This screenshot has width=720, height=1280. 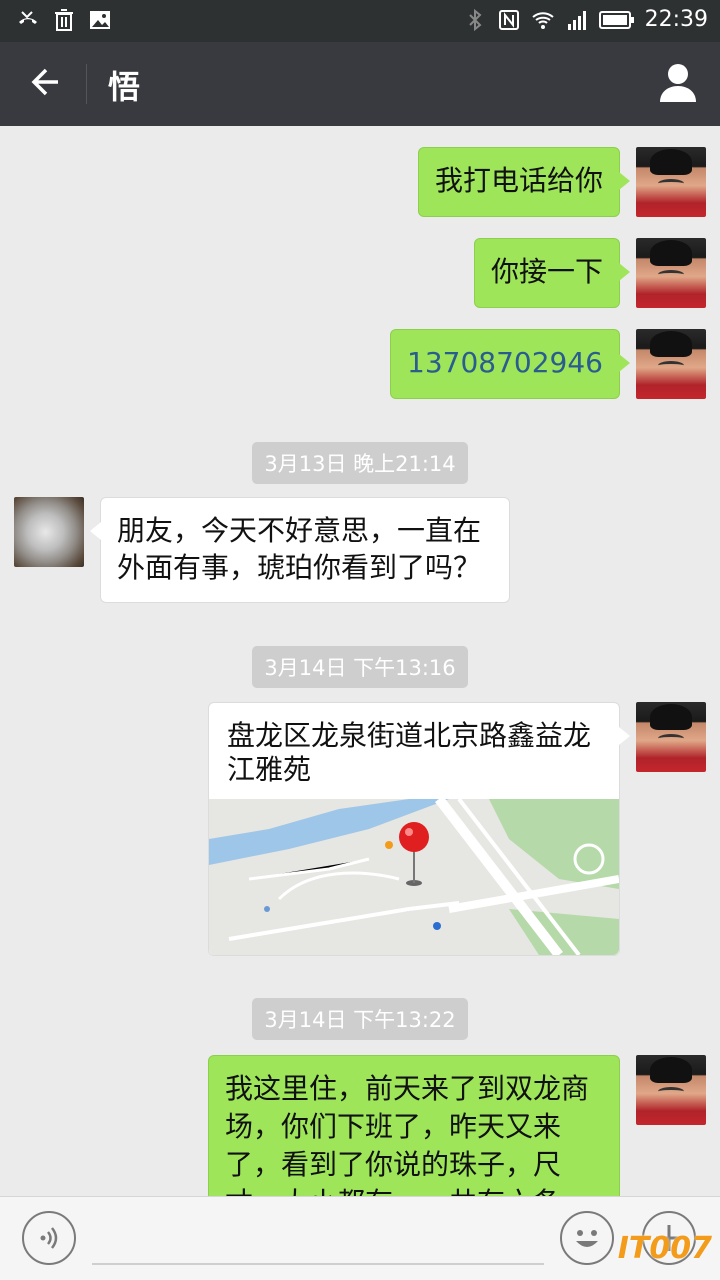 What do you see at coordinates (678, 83) in the screenshot?
I see `person-icon` at bounding box center [678, 83].